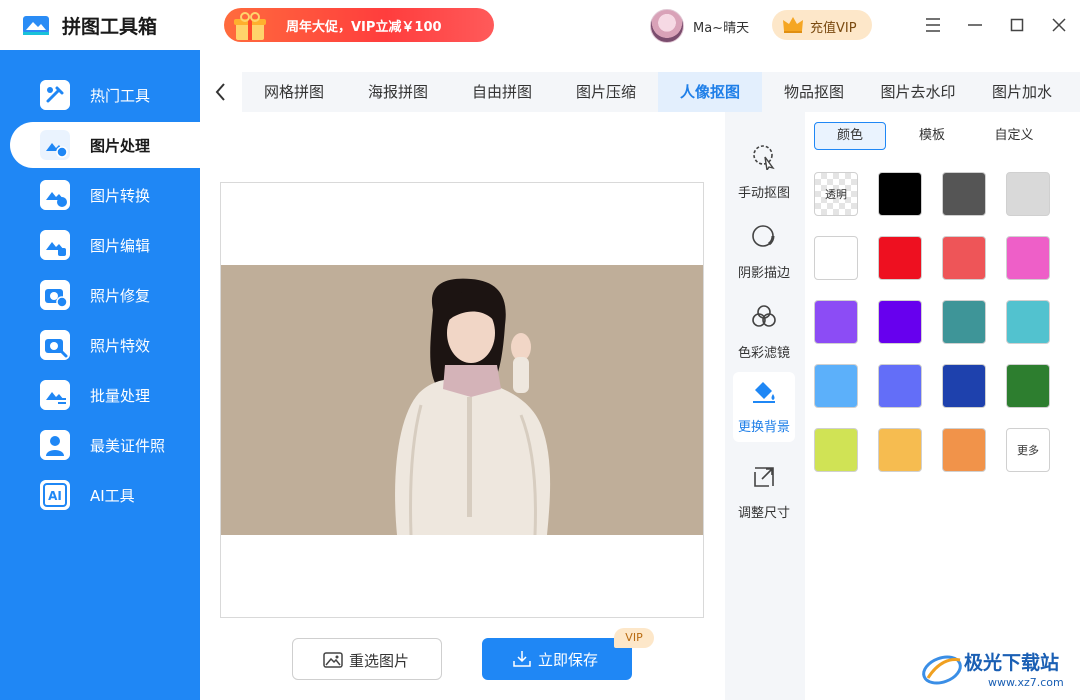  What do you see at coordinates (814, 92) in the screenshot?
I see `tab-object-cutout: 物品抠图` at bounding box center [814, 92].